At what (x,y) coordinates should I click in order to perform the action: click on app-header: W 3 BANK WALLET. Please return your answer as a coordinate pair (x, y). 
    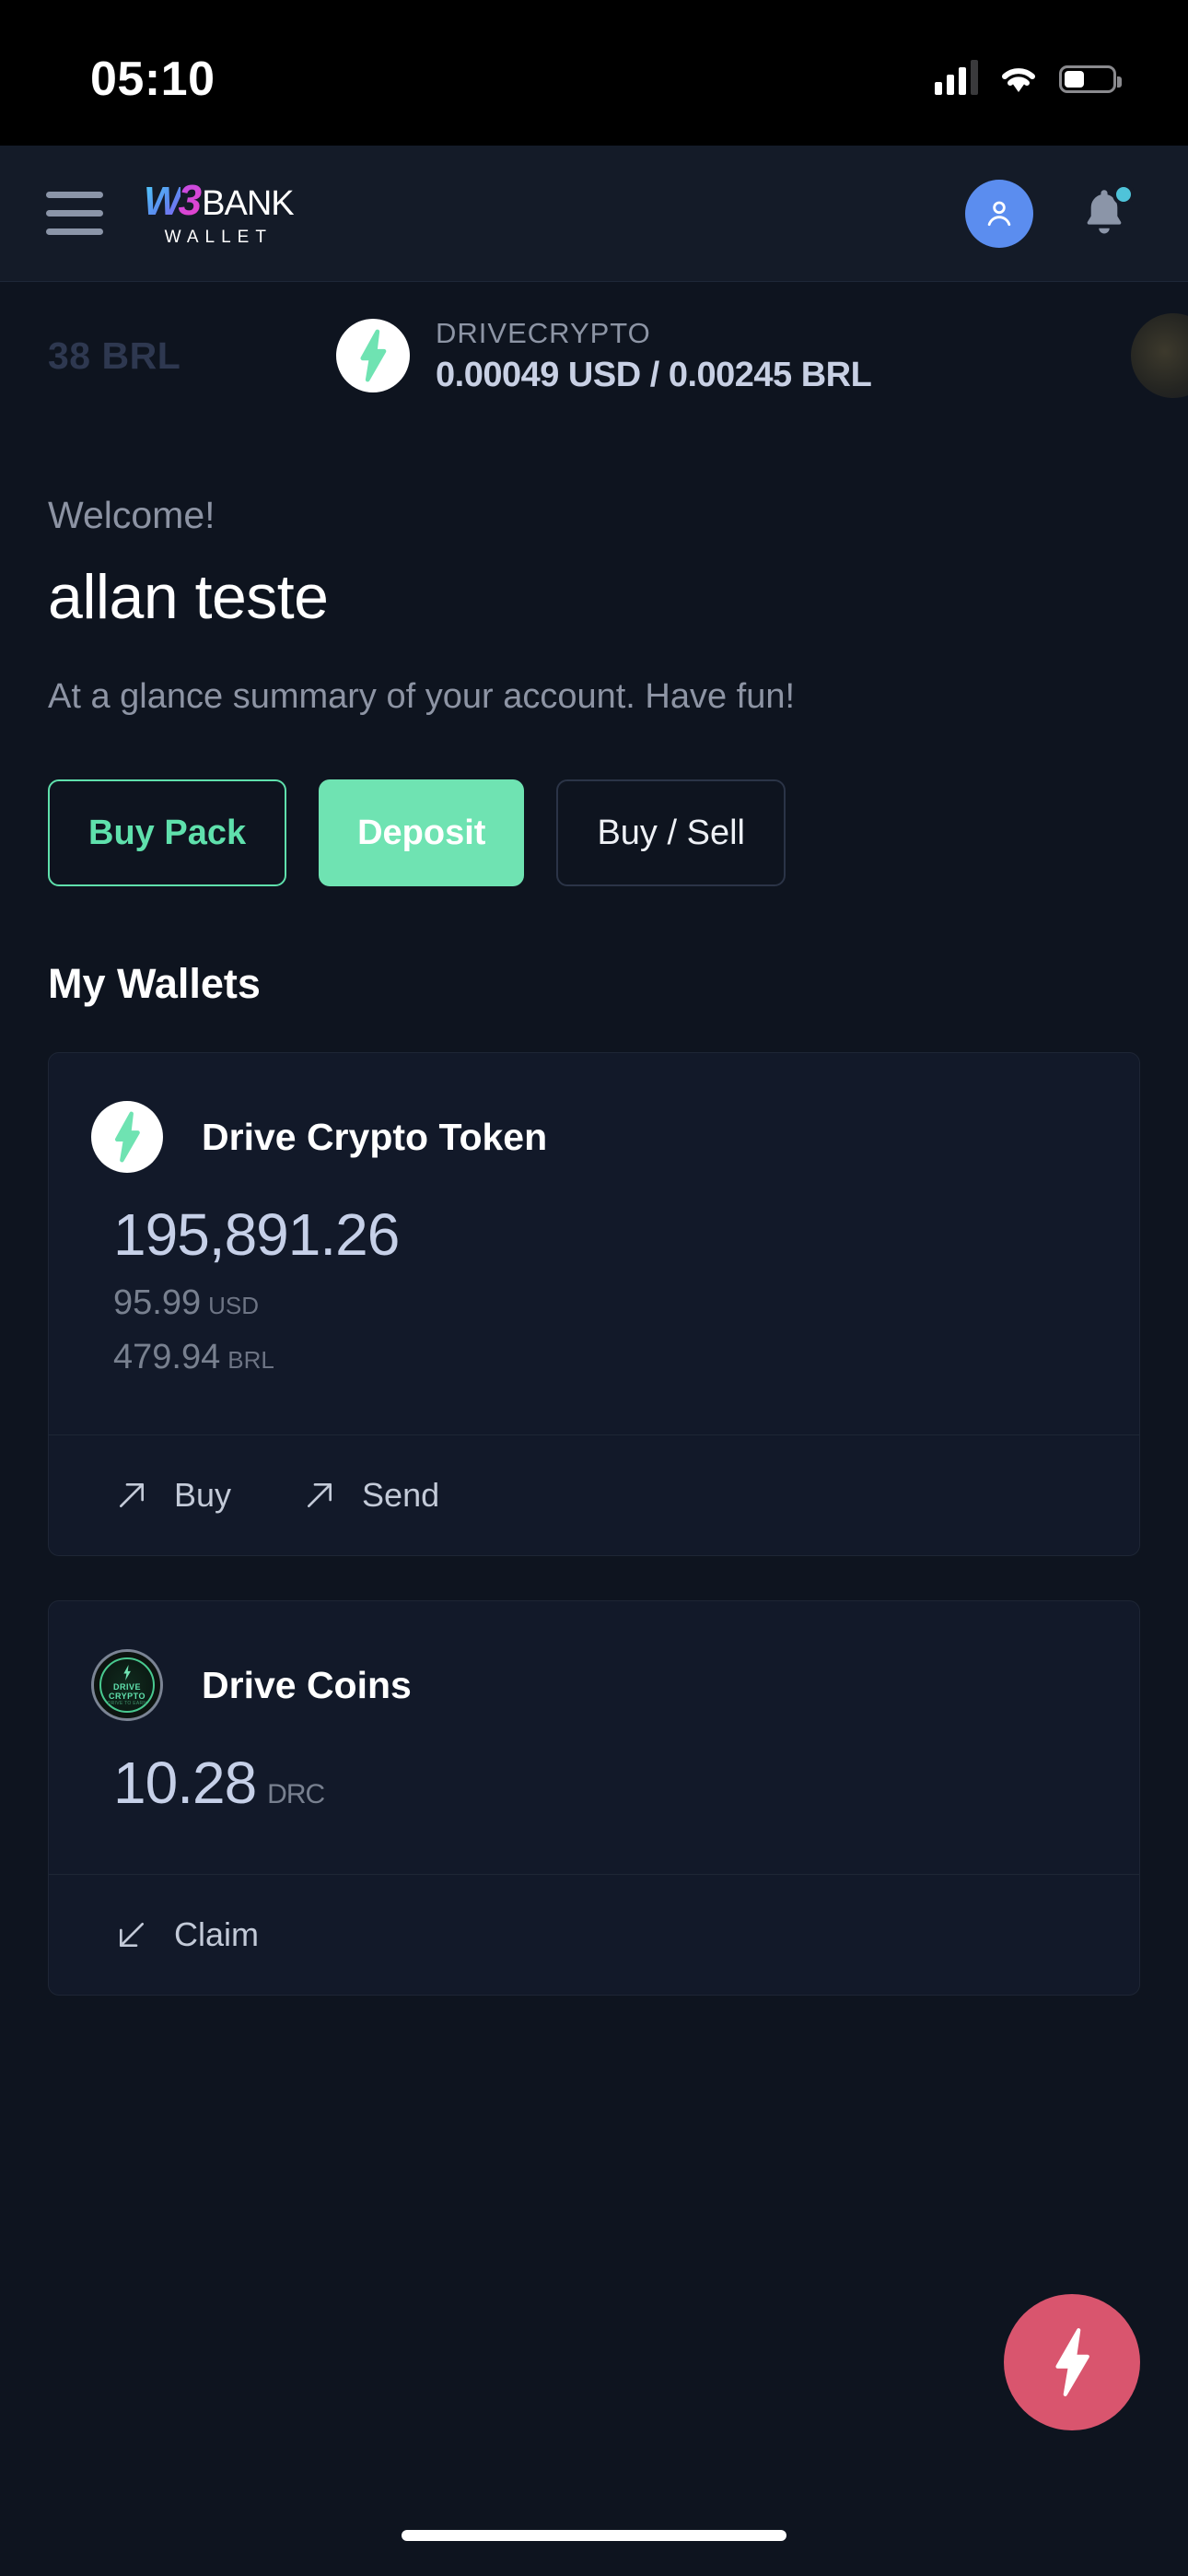
    Looking at the image, I should click on (594, 214).